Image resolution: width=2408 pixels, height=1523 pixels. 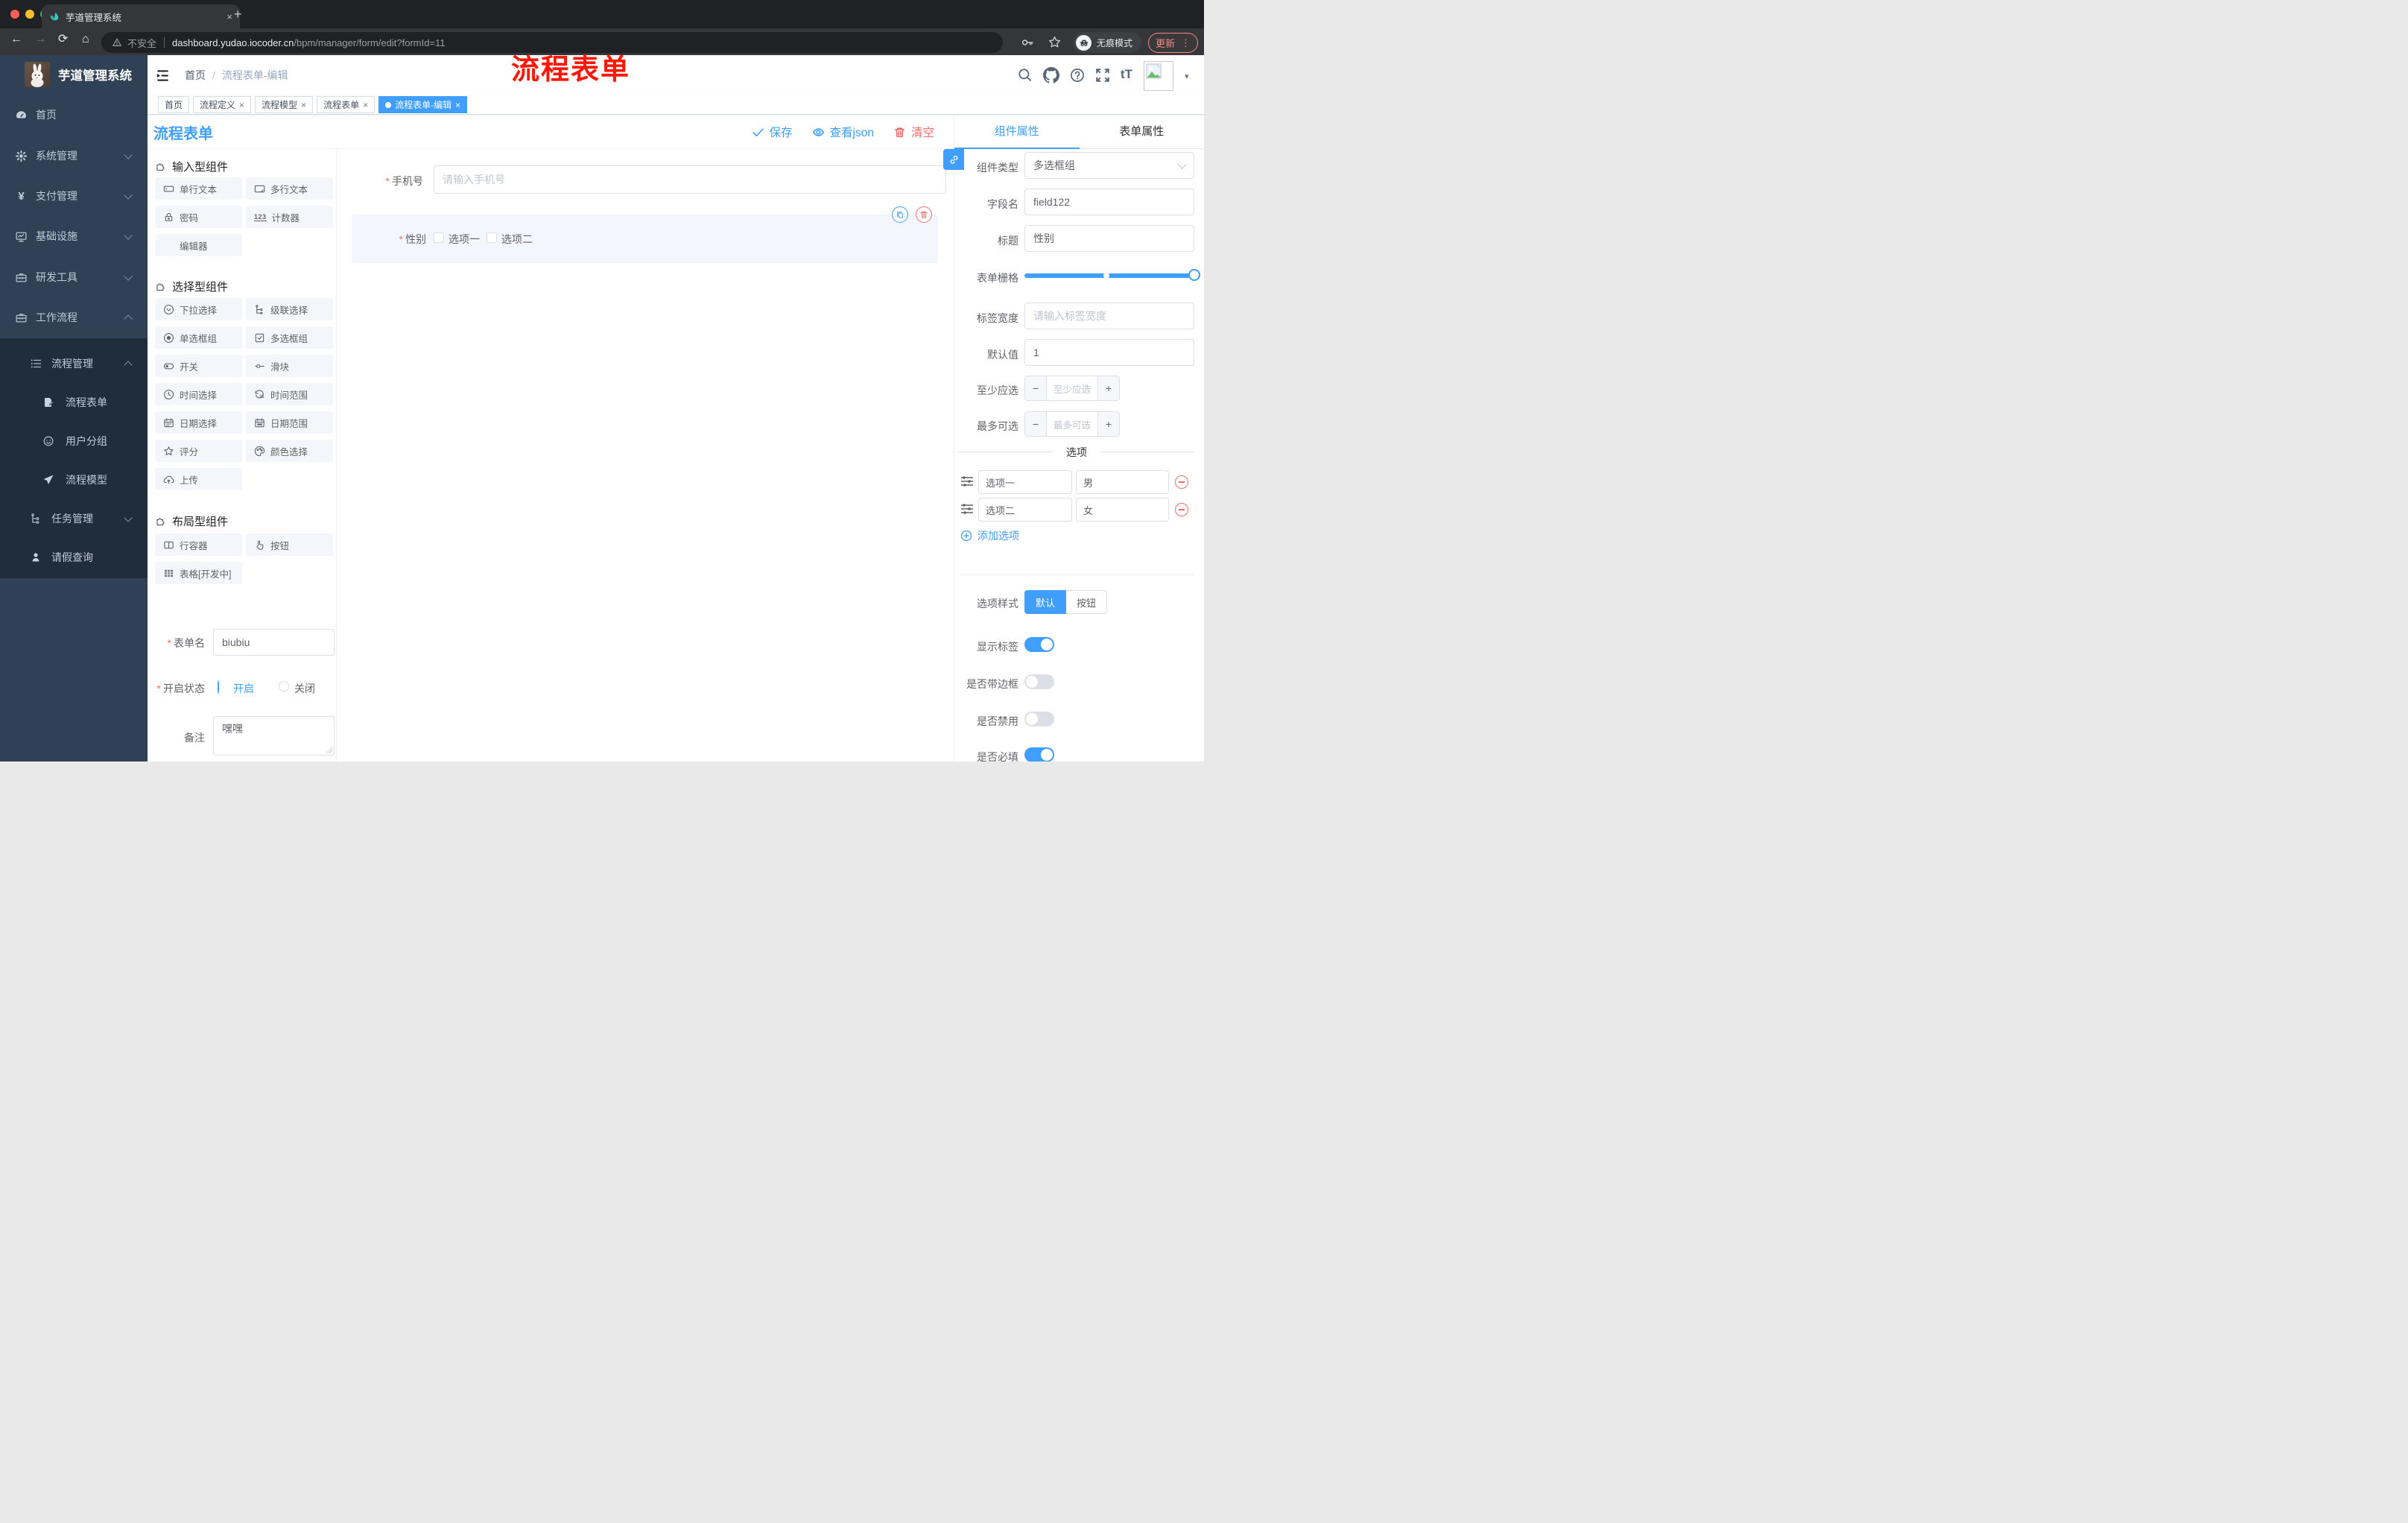 What do you see at coordinates (1087, 602) in the screenshot?
I see `option-style-button: 按钮` at bounding box center [1087, 602].